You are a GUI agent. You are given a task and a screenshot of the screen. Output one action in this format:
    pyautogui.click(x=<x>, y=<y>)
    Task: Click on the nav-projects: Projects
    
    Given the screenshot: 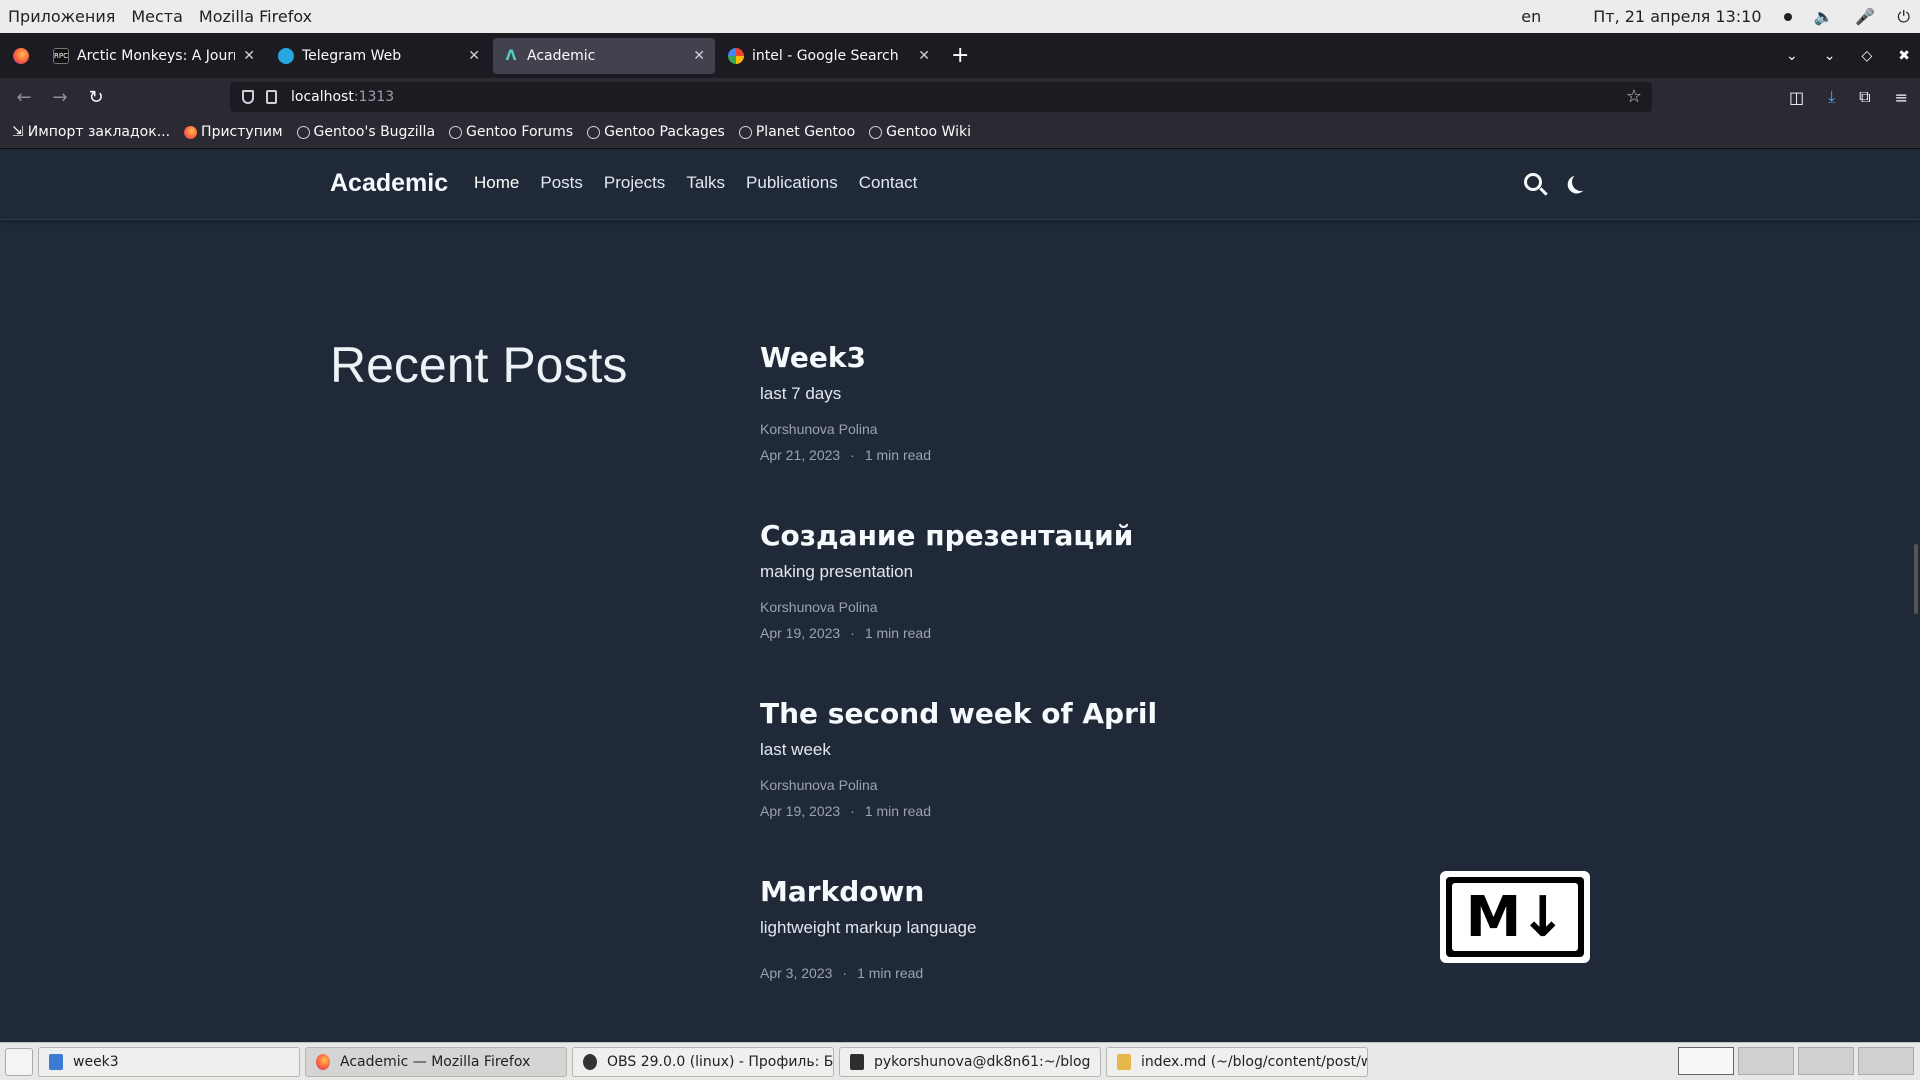 What is the action you would take?
    pyautogui.click(x=634, y=183)
    